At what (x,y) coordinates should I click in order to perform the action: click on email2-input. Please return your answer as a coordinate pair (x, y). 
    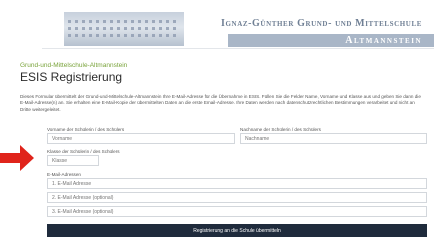
    Looking at the image, I should click on (237, 197).